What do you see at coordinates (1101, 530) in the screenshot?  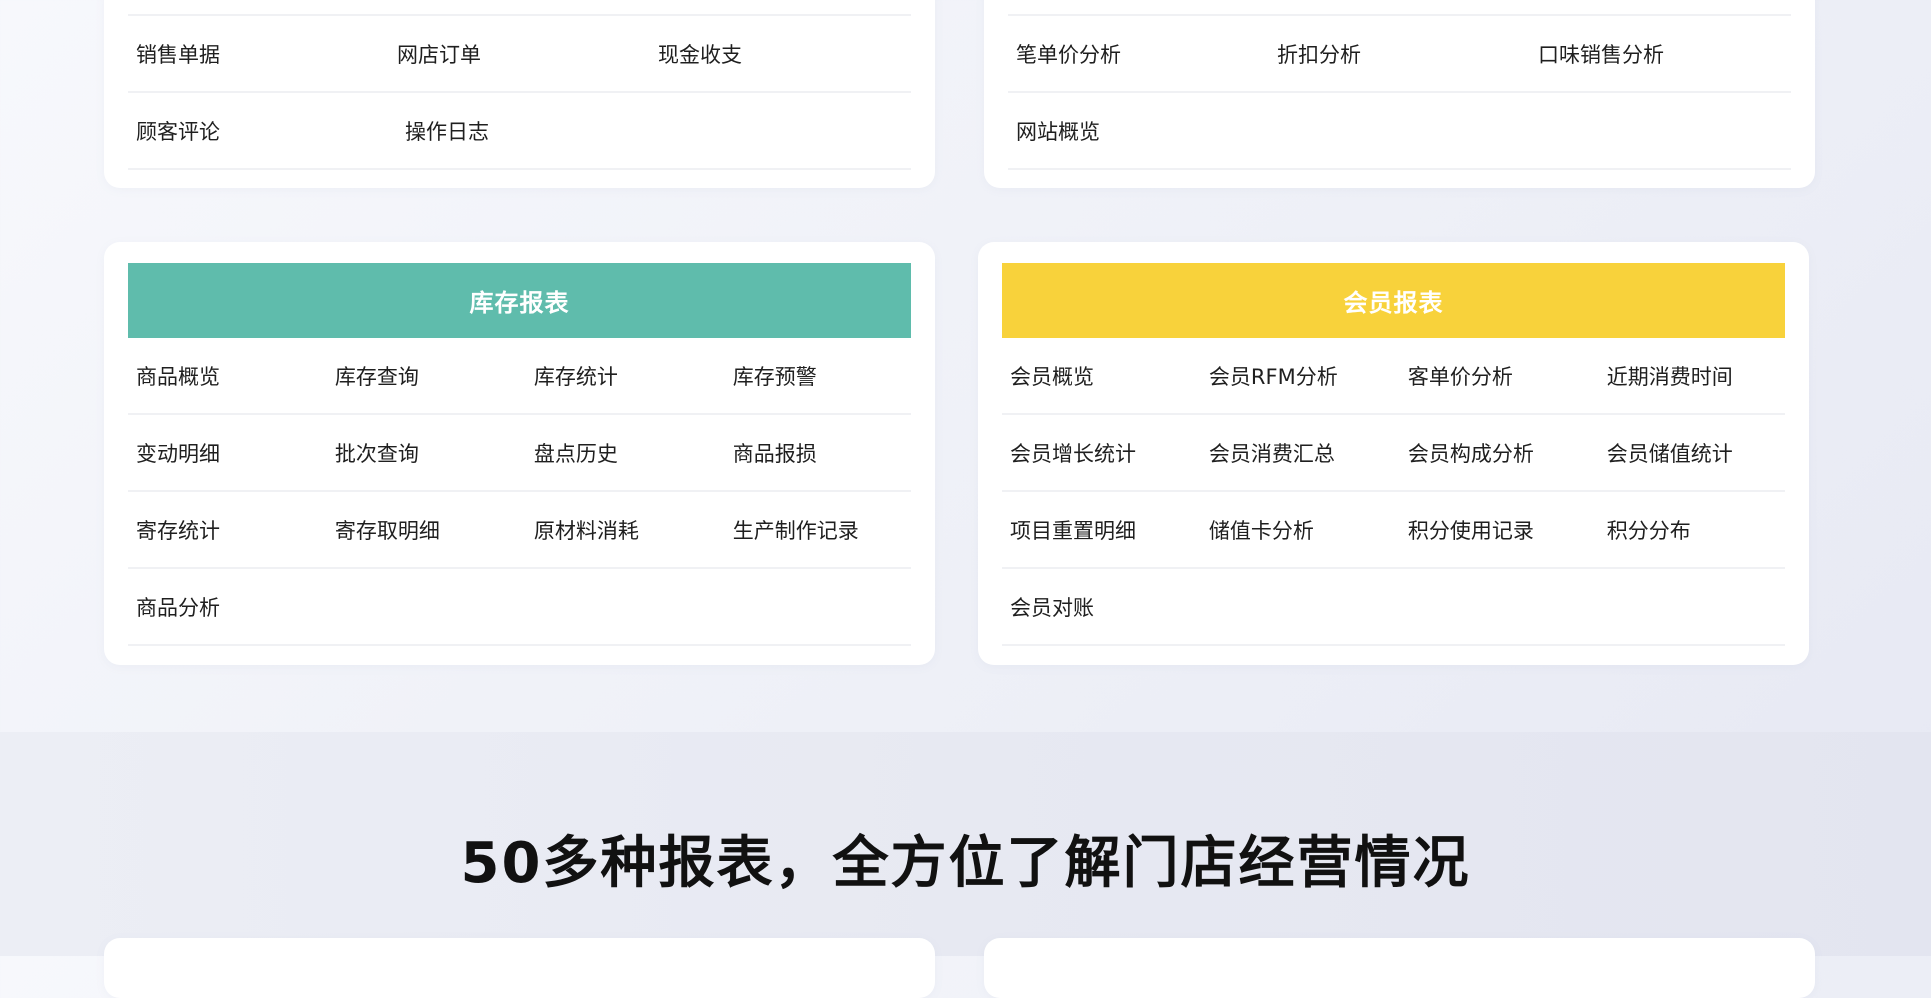 I see `report-link: 项目重置明细` at bounding box center [1101, 530].